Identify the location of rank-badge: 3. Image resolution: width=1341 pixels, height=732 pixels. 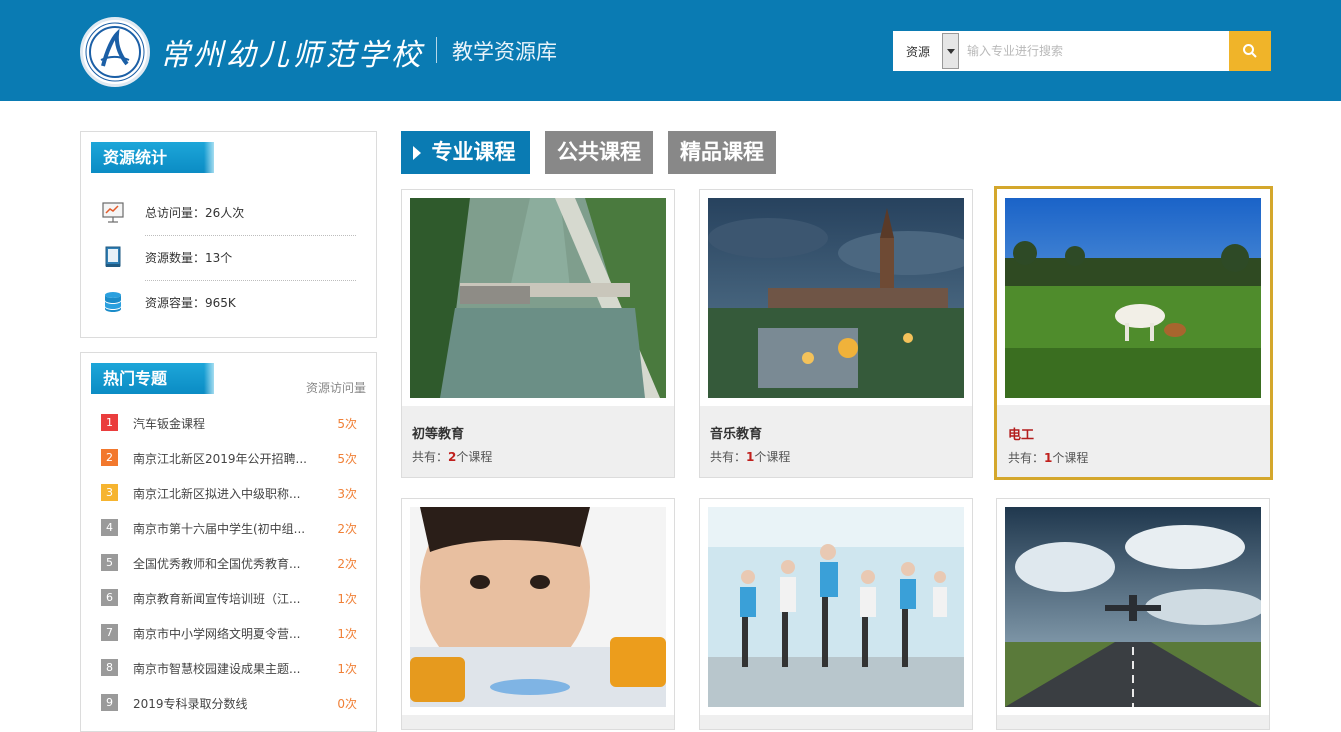
(109, 492).